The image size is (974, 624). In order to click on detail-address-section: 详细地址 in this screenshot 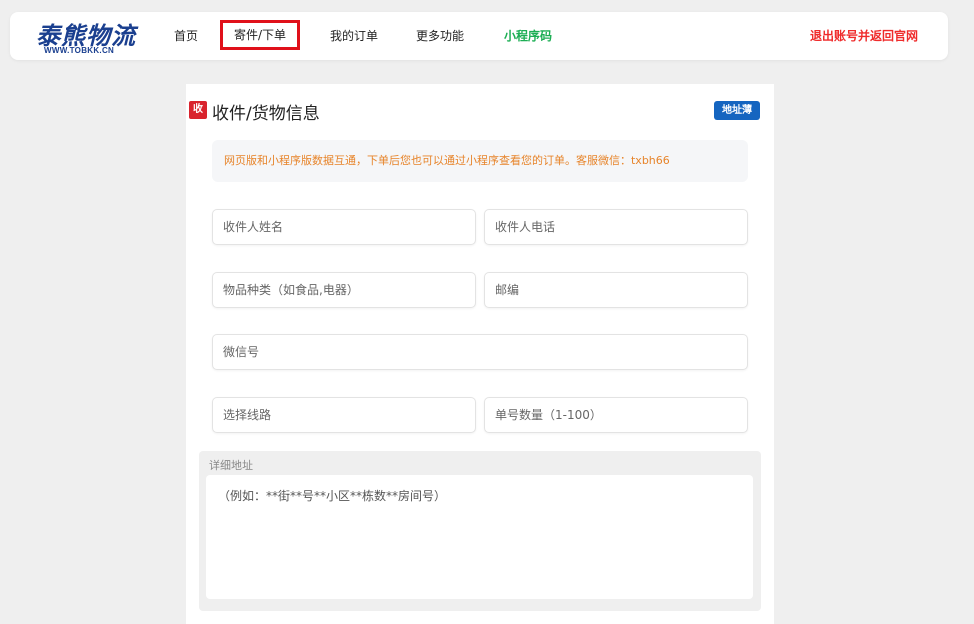, I will do `click(480, 531)`.